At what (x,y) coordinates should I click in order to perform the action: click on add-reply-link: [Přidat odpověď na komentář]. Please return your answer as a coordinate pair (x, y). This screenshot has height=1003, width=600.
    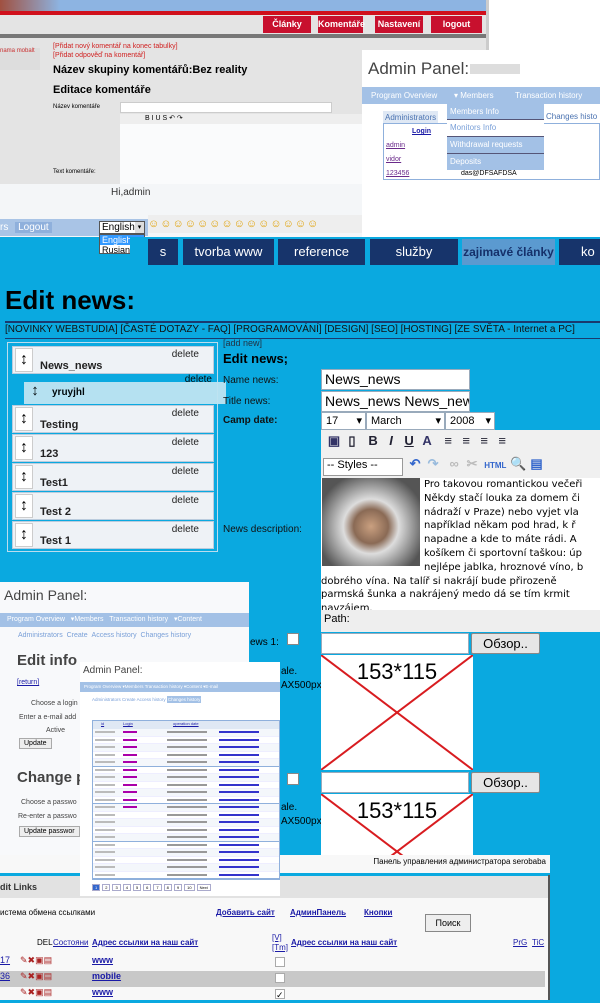
    Looking at the image, I should click on (99, 55).